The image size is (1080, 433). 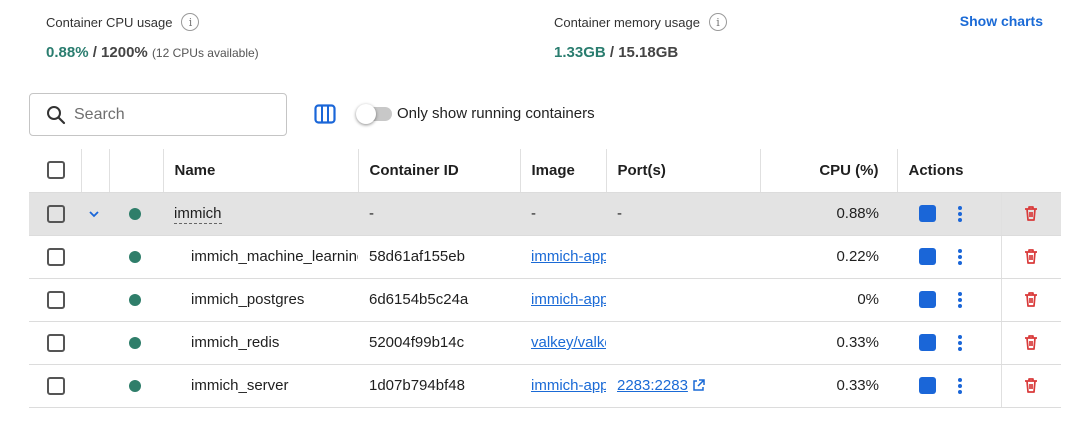 I want to click on chevron-down-icon, so click(x=94, y=214).